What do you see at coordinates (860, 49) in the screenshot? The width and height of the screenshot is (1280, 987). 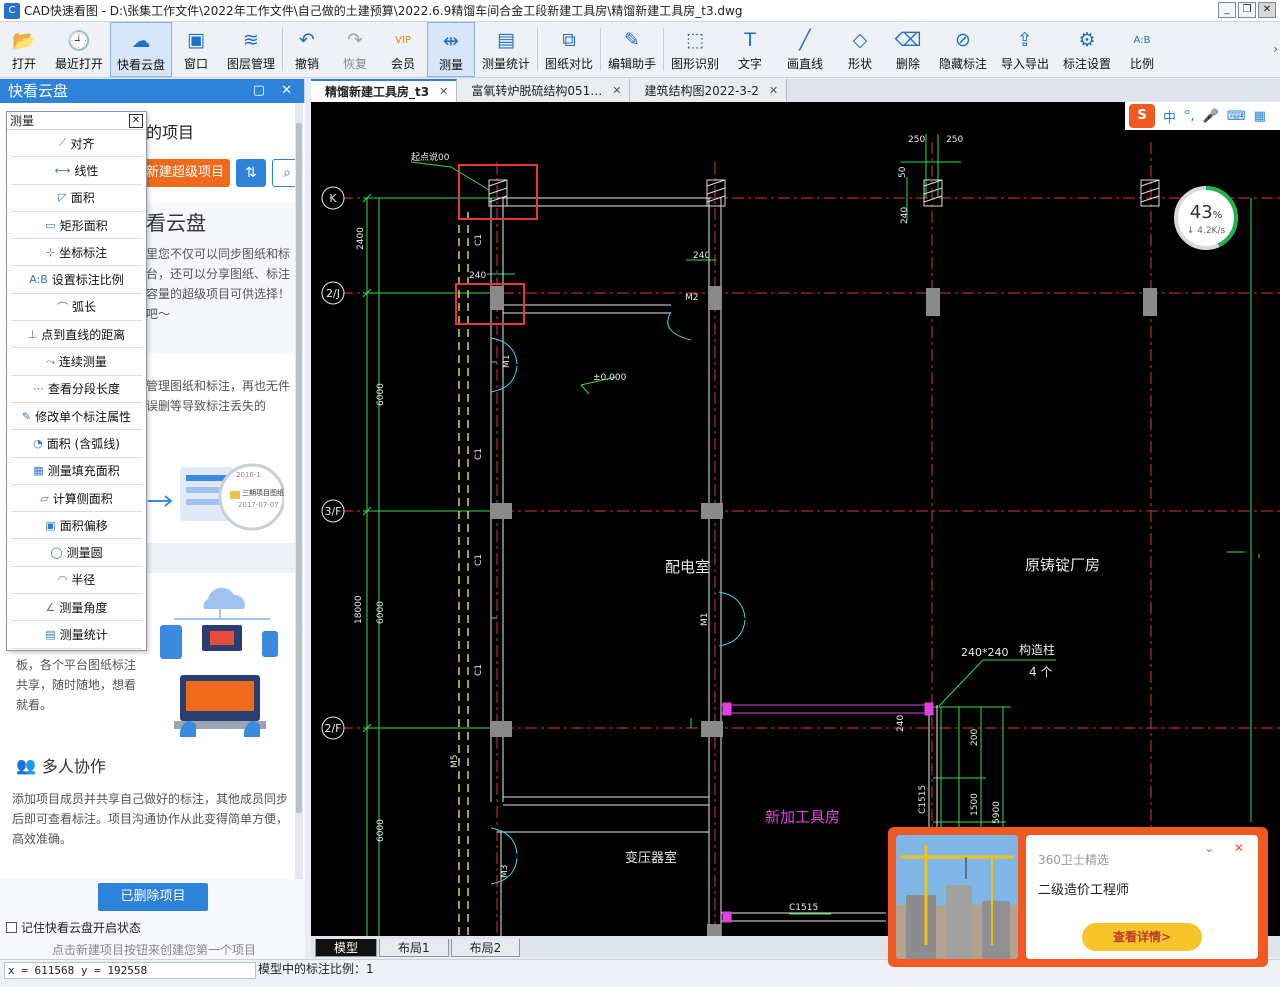 I see `toolbar-button-15: ◇ 形状` at bounding box center [860, 49].